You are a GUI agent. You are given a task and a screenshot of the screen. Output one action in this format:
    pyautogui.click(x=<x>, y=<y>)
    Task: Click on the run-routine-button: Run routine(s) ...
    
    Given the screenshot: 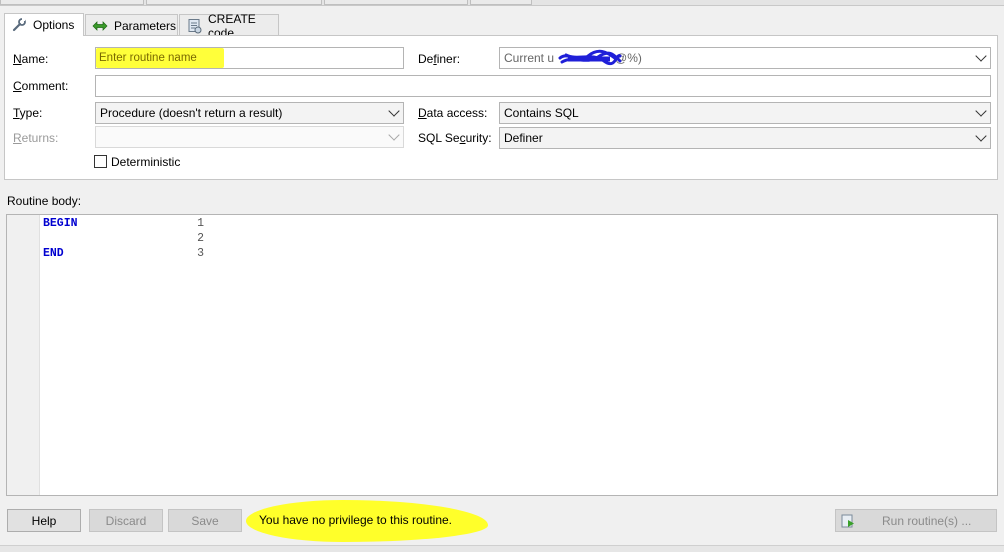 What is the action you would take?
    pyautogui.click(x=916, y=520)
    